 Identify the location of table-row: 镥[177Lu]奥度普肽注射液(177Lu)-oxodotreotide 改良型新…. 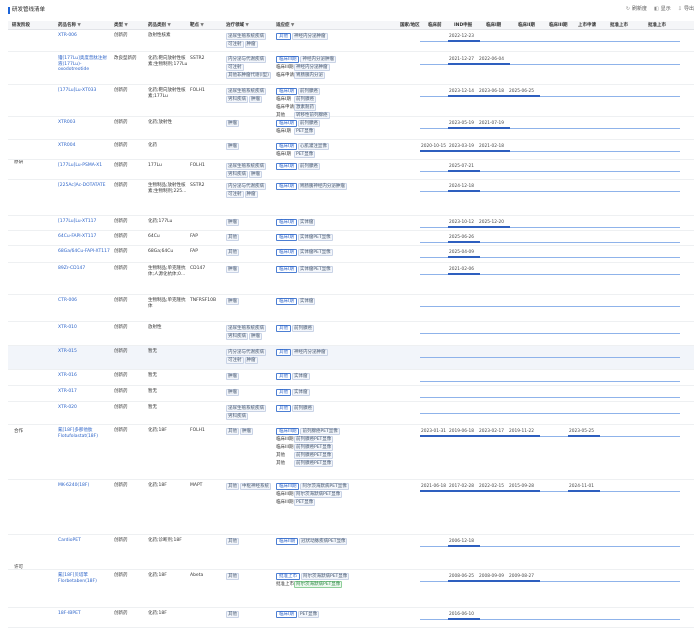
(351, 69).